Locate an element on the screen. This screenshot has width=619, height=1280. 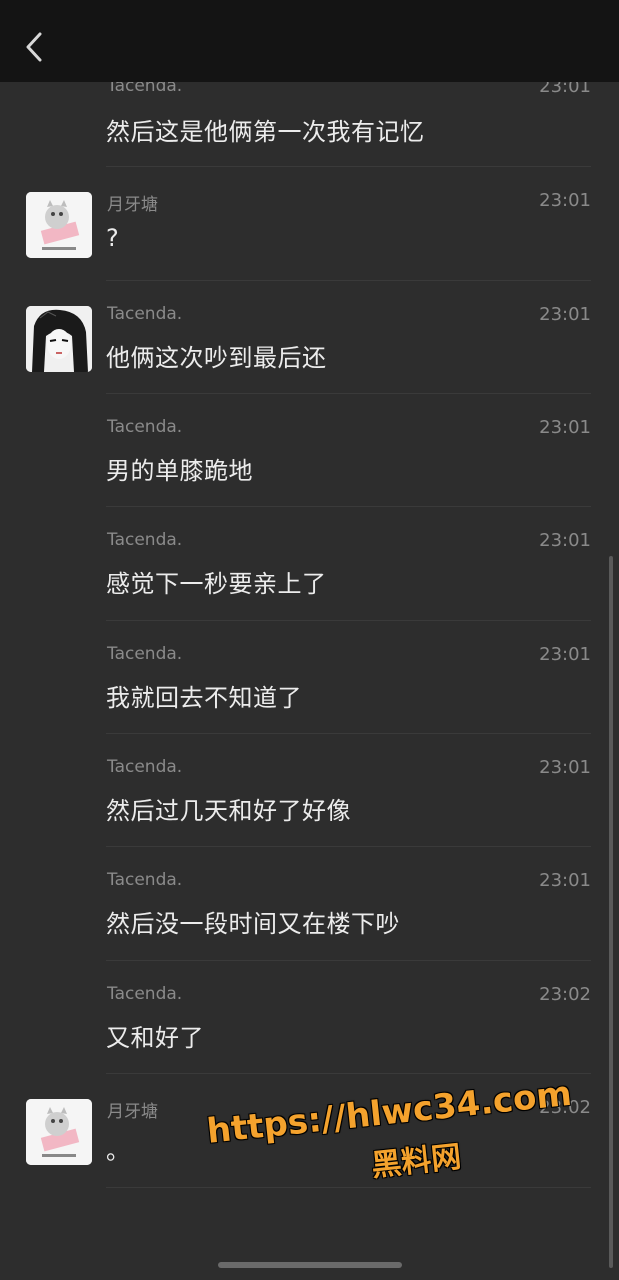
manga-girl-avatar is located at coordinates (59, 339).